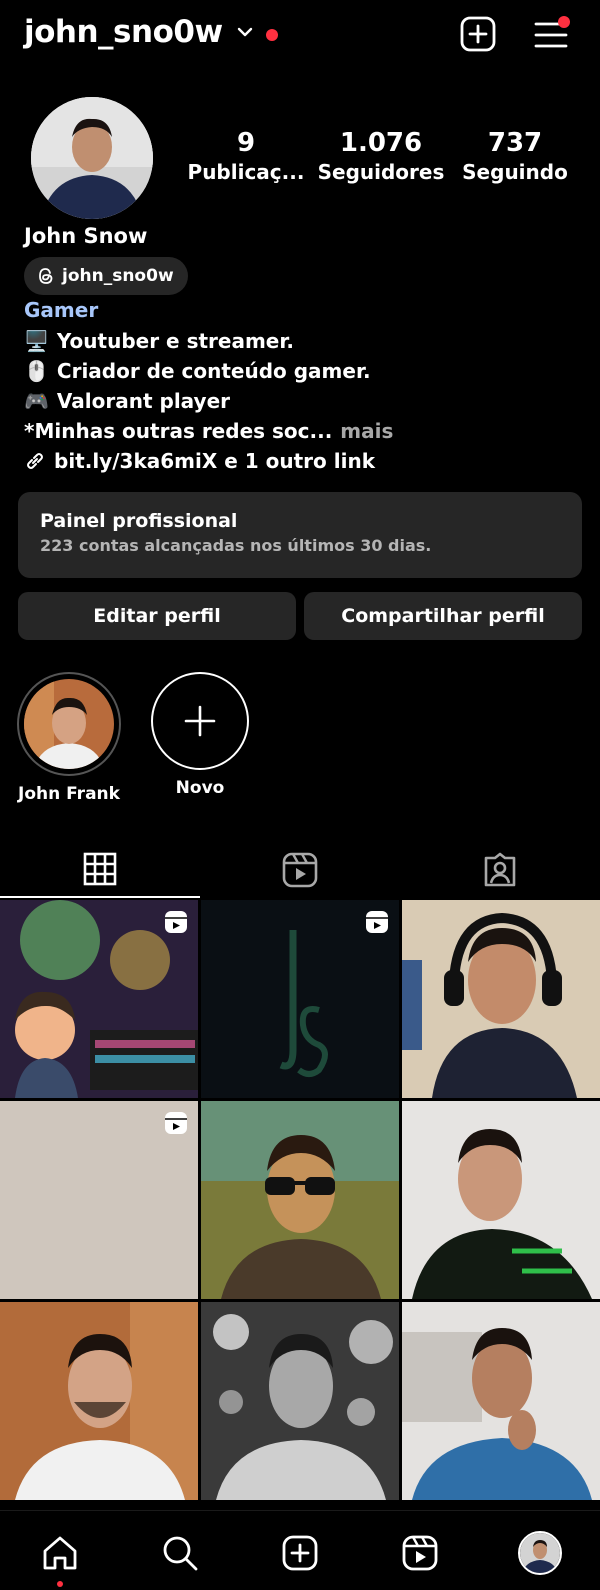 This screenshot has height=1590, width=600. What do you see at coordinates (246, 143) in the screenshot?
I see `posts-count: 9` at bounding box center [246, 143].